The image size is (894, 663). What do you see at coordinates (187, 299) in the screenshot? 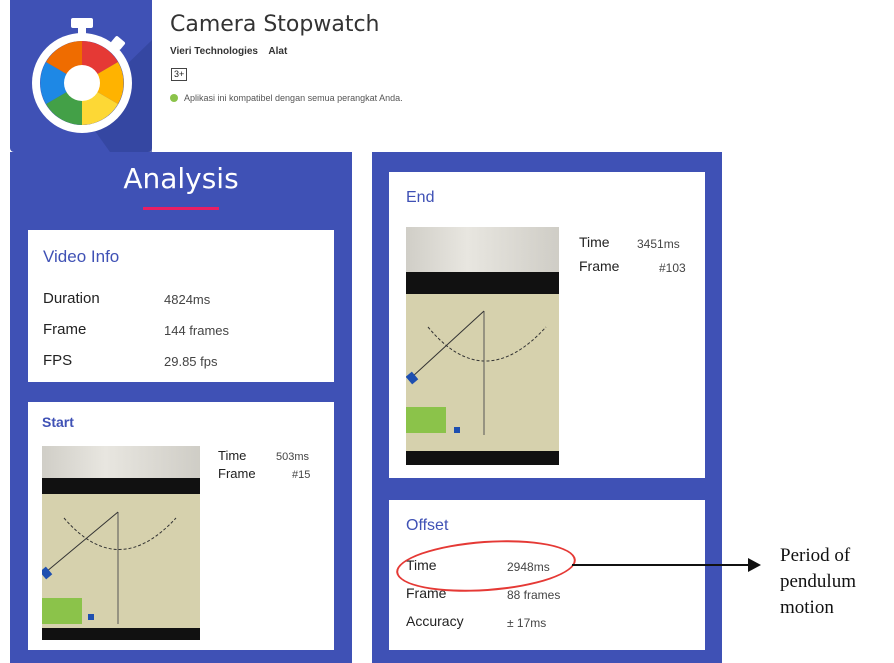
I see `duration-value: 4824ms` at bounding box center [187, 299].